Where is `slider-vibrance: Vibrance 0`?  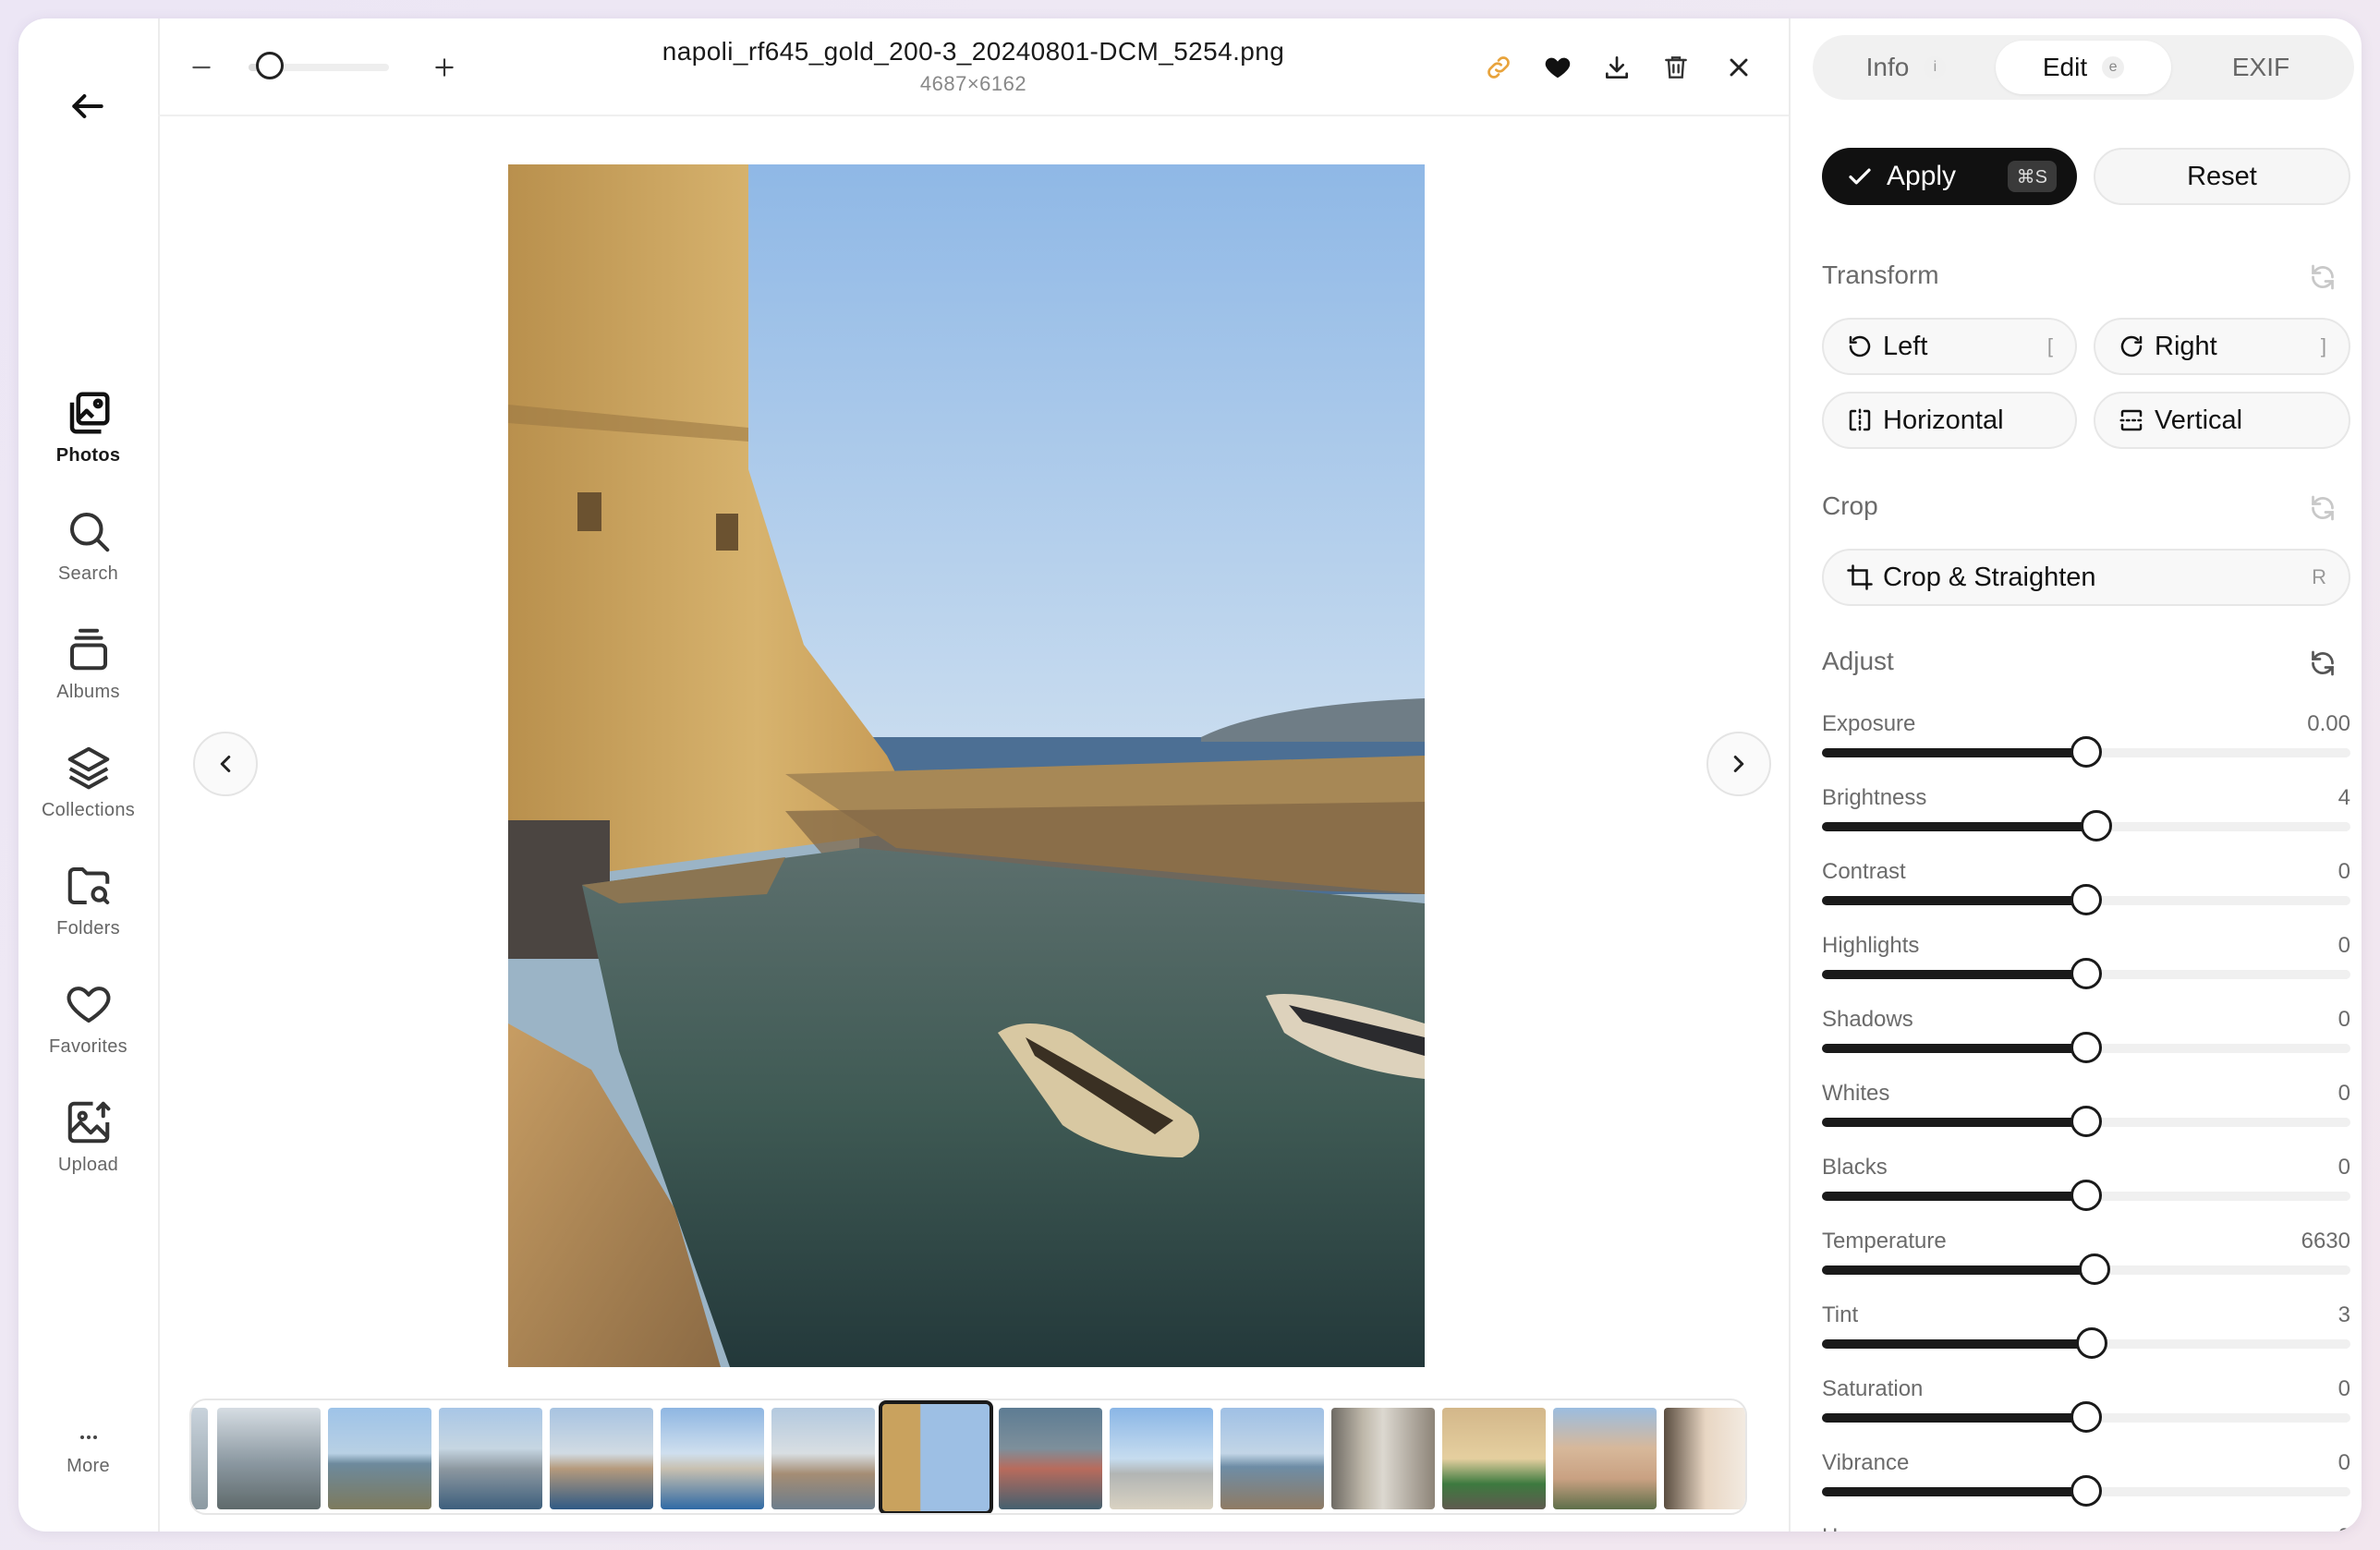
slider-vibrance: Vibrance 0 is located at coordinates (2086, 1487).